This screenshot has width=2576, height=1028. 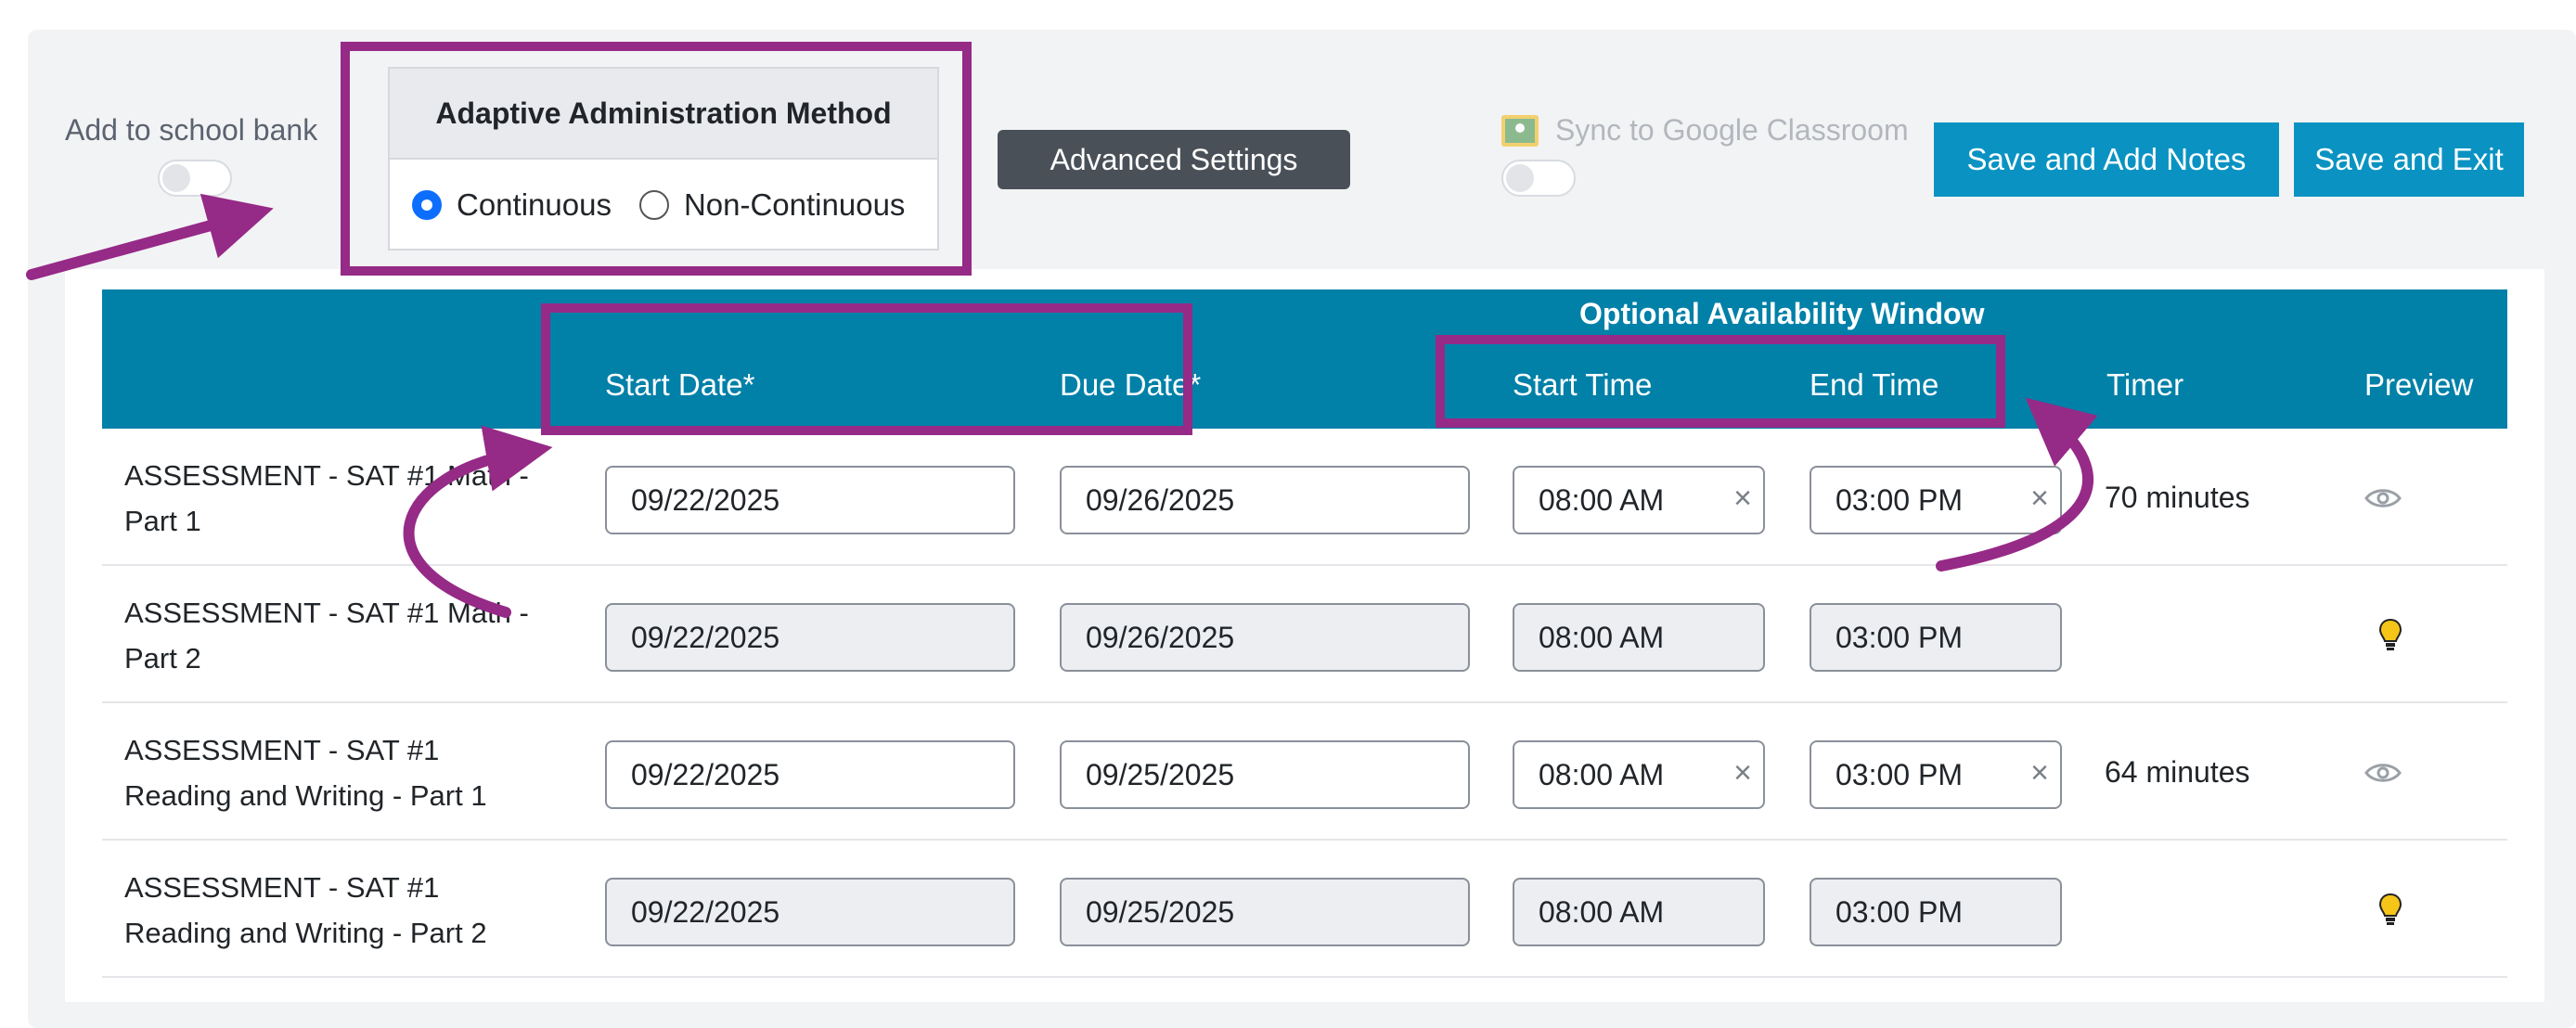 What do you see at coordinates (191, 155) in the screenshot?
I see `school-bank-control: Add to school bank` at bounding box center [191, 155].